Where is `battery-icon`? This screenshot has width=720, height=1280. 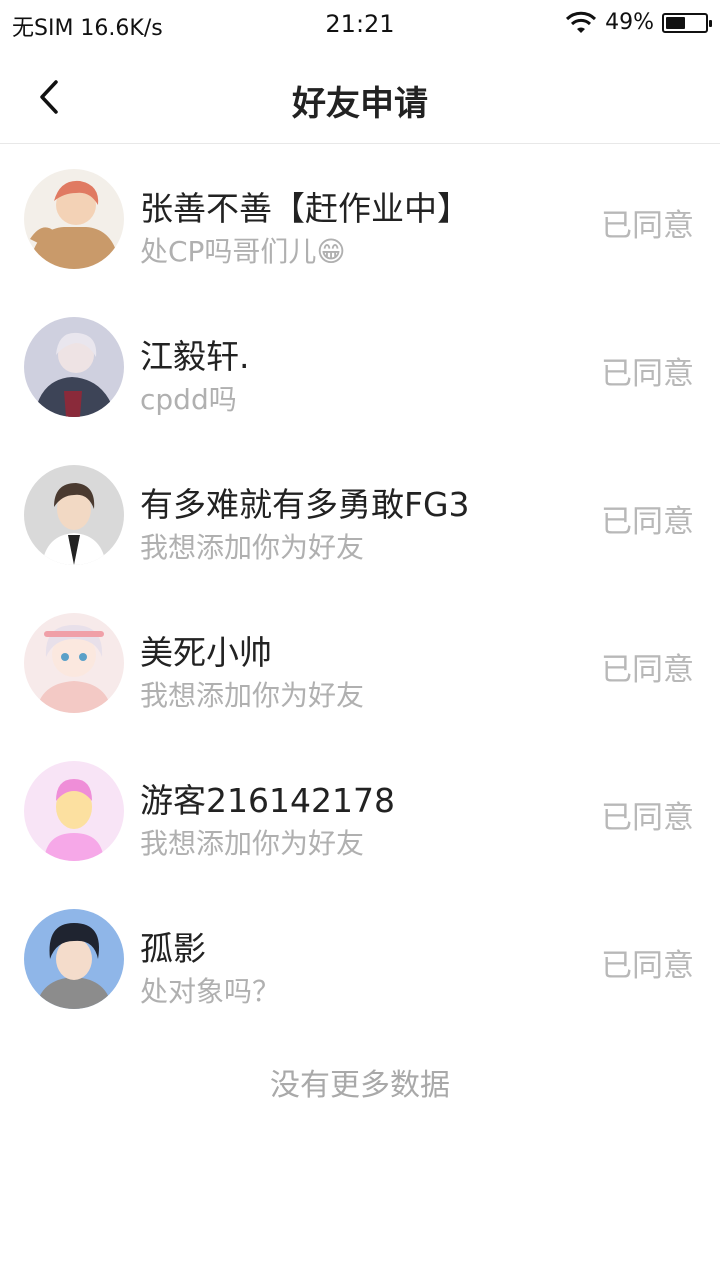 battery-icon is located at coordinates (687, 22).